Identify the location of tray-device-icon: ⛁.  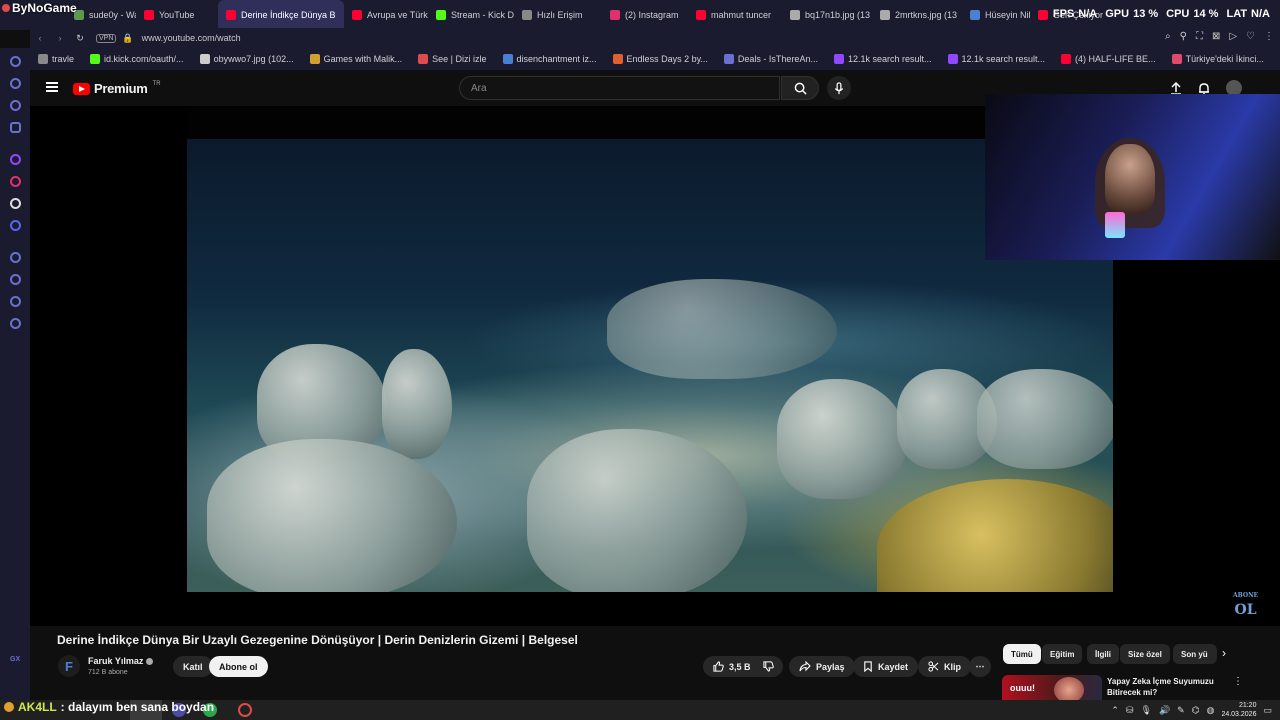
(1130, 710).